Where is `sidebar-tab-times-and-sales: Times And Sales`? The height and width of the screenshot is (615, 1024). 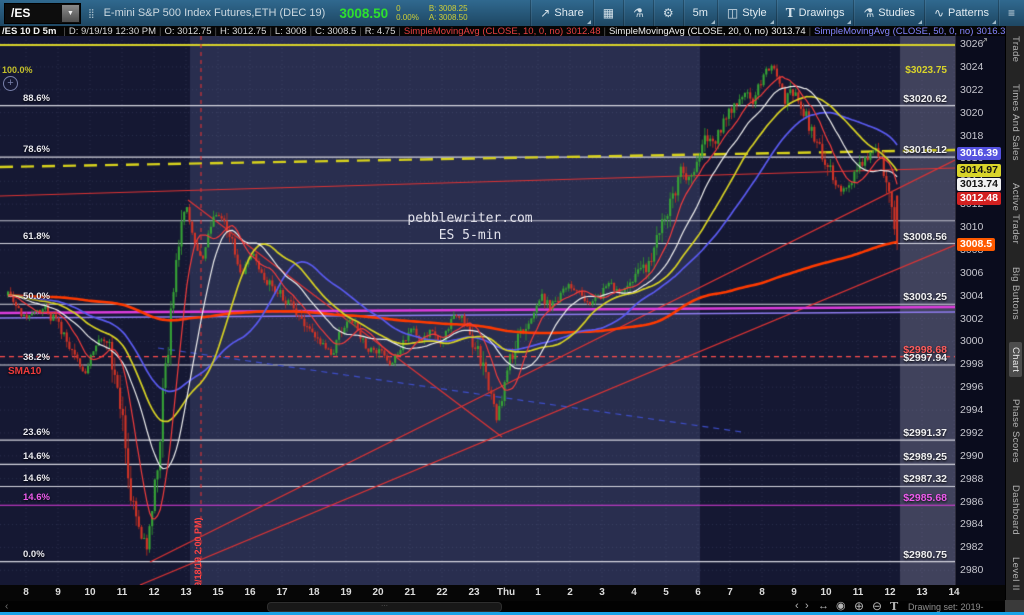 sidebar-tab-times-and-sales: Times And Sales is located at coordinates (1015, 122).